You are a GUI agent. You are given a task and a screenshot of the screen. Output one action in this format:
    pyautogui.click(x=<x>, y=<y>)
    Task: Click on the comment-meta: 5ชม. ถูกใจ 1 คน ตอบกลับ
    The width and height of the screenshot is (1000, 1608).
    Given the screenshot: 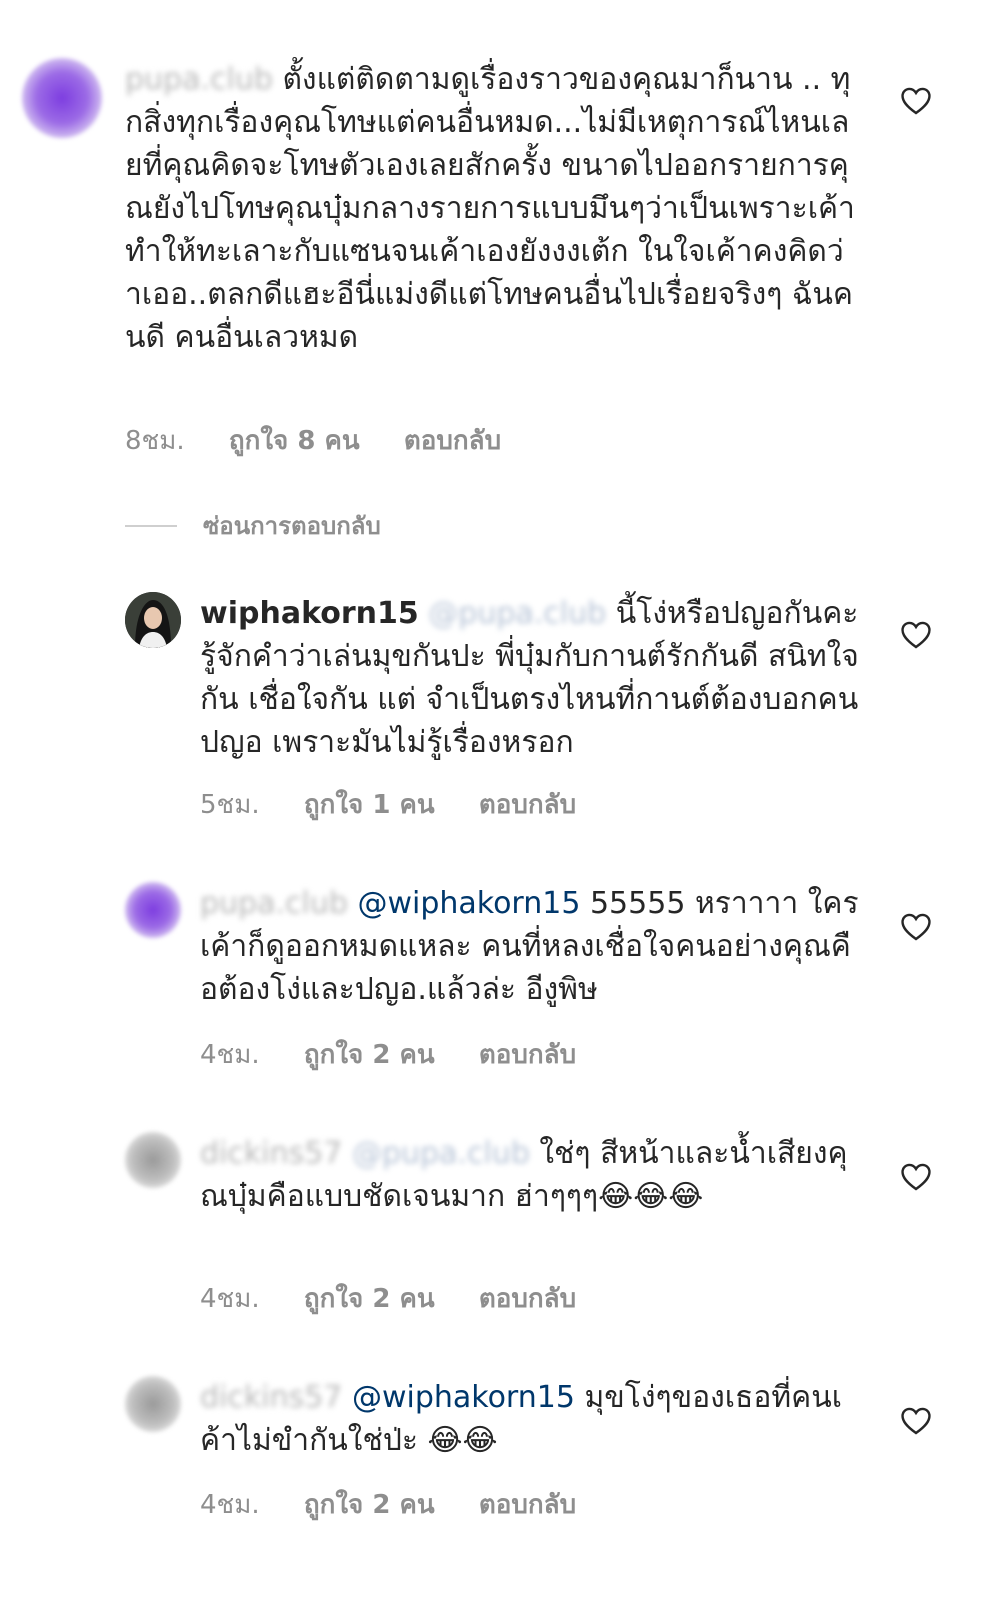 What is the action you would take?
    pyautogui.click(x=406, y=804)
    